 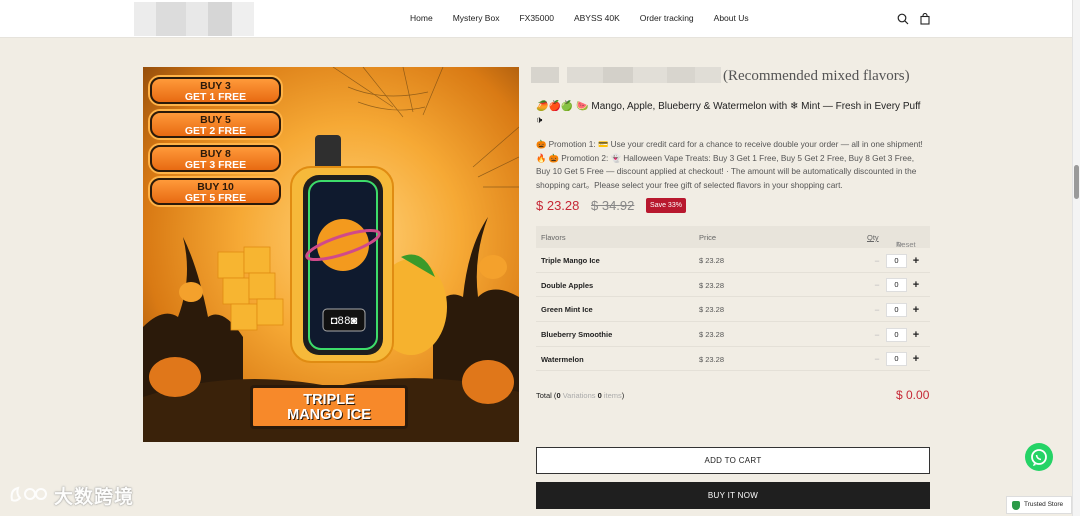 I want to click on whatsapp-chat-button, so click(x=1039, y=457).